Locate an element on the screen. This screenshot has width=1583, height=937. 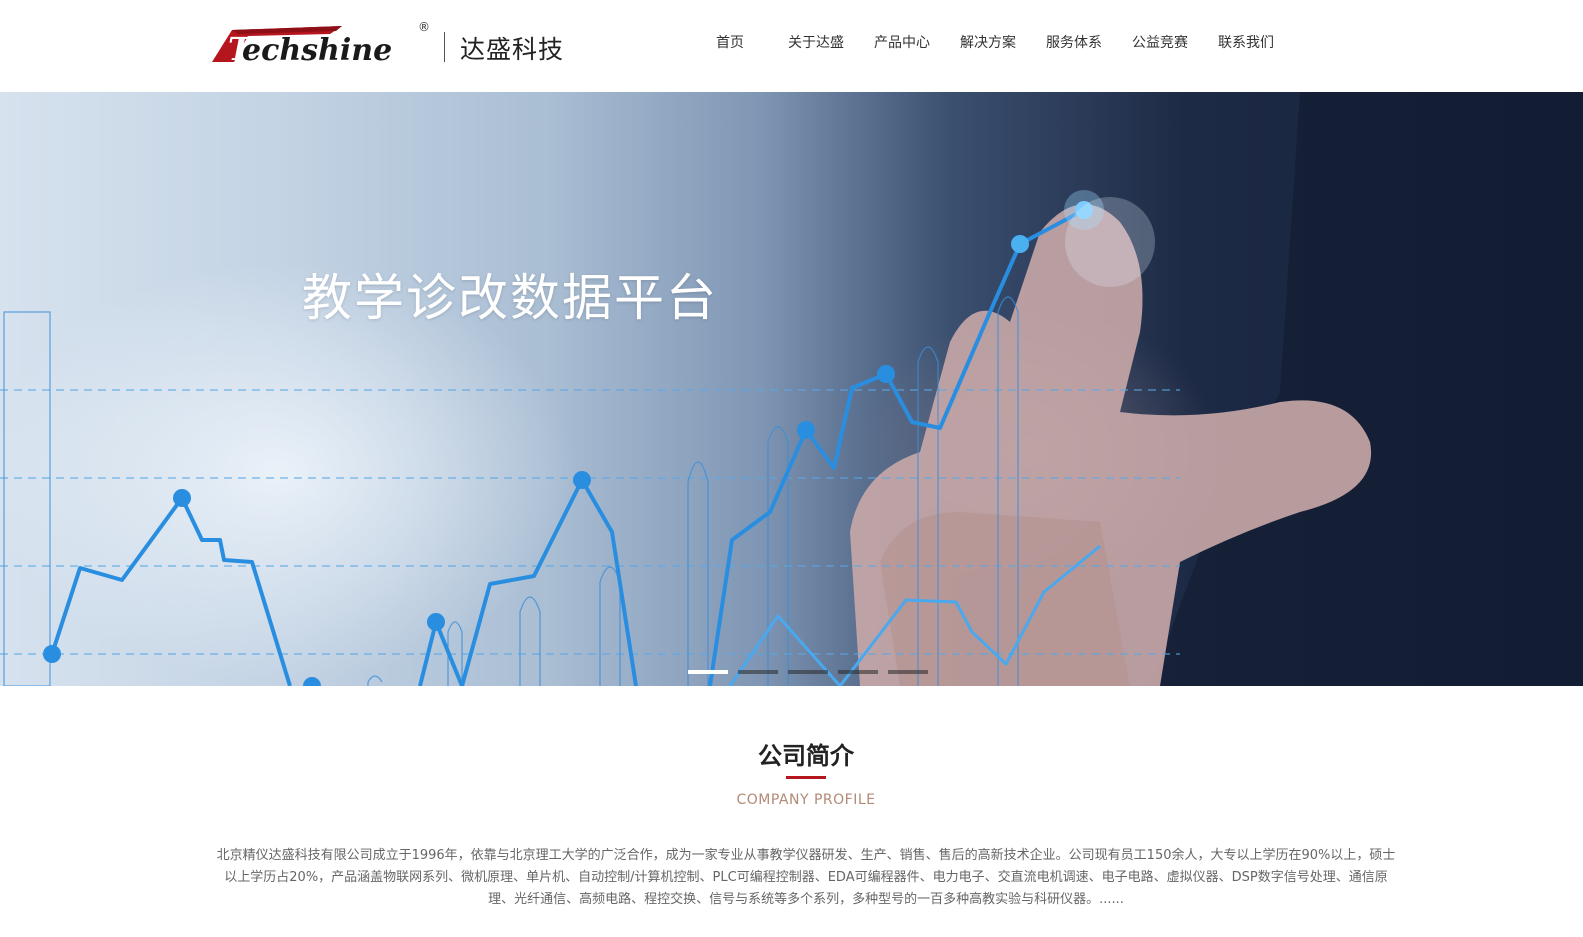
techshine-logo: echshine T ® is located at coordinates (321, 43).